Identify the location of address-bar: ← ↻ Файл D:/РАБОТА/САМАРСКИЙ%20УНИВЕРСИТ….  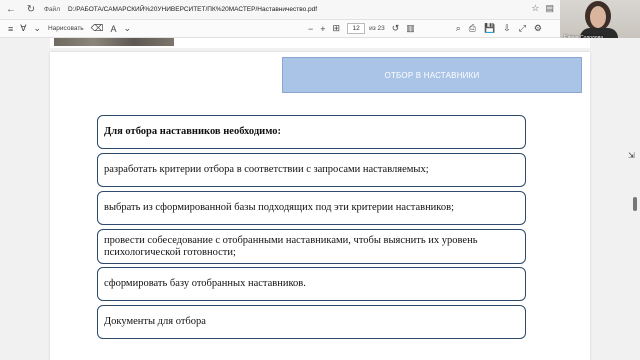
(280, 10).